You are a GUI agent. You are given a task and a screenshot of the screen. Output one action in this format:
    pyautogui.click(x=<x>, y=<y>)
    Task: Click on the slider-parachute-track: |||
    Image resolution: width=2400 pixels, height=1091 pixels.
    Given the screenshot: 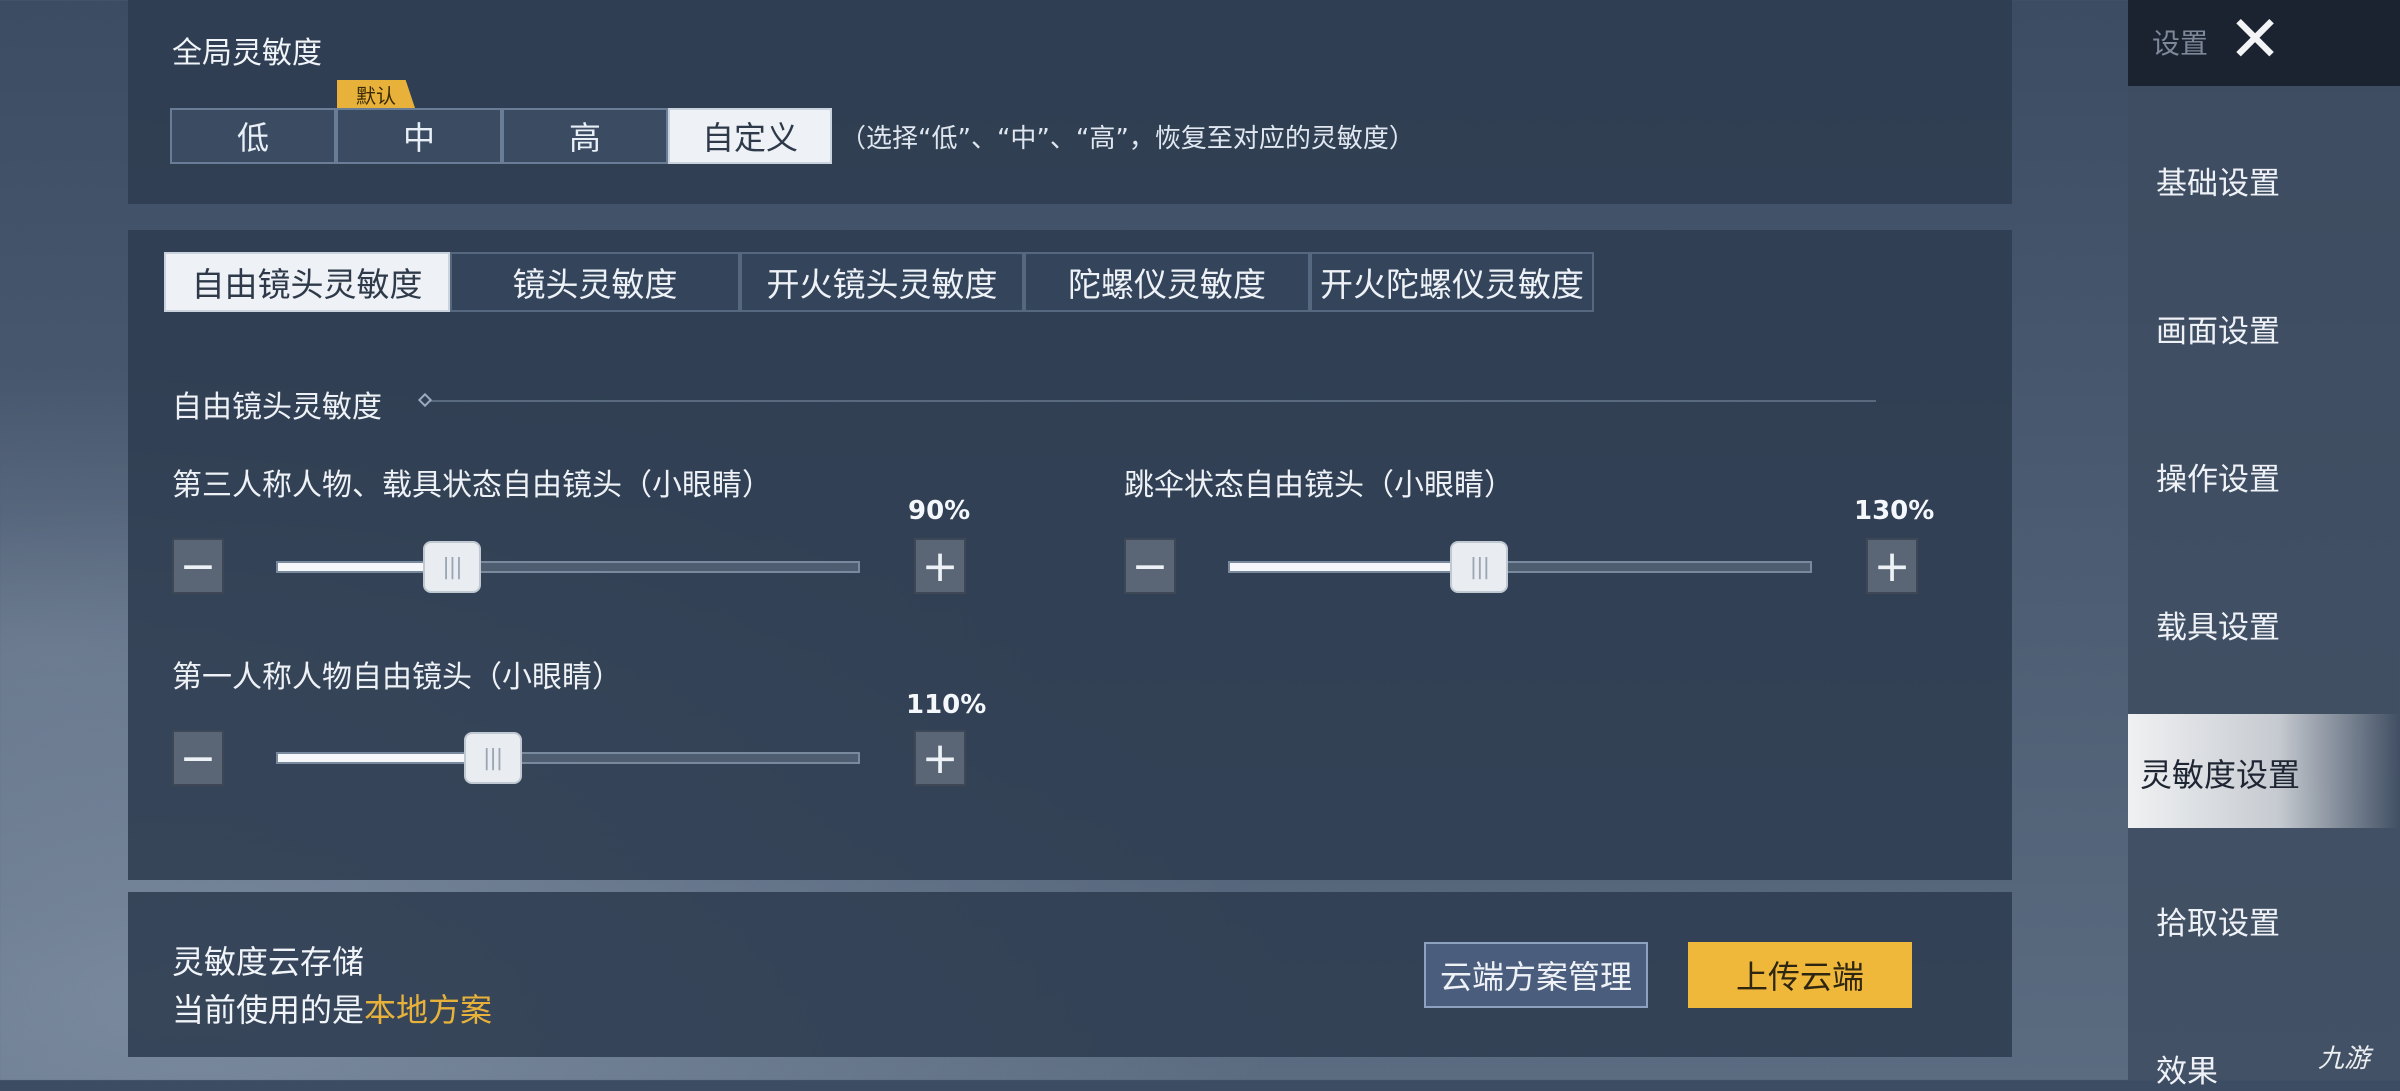 What is the action you would take?
    pyautogui.click(x=1520, y=567)
    